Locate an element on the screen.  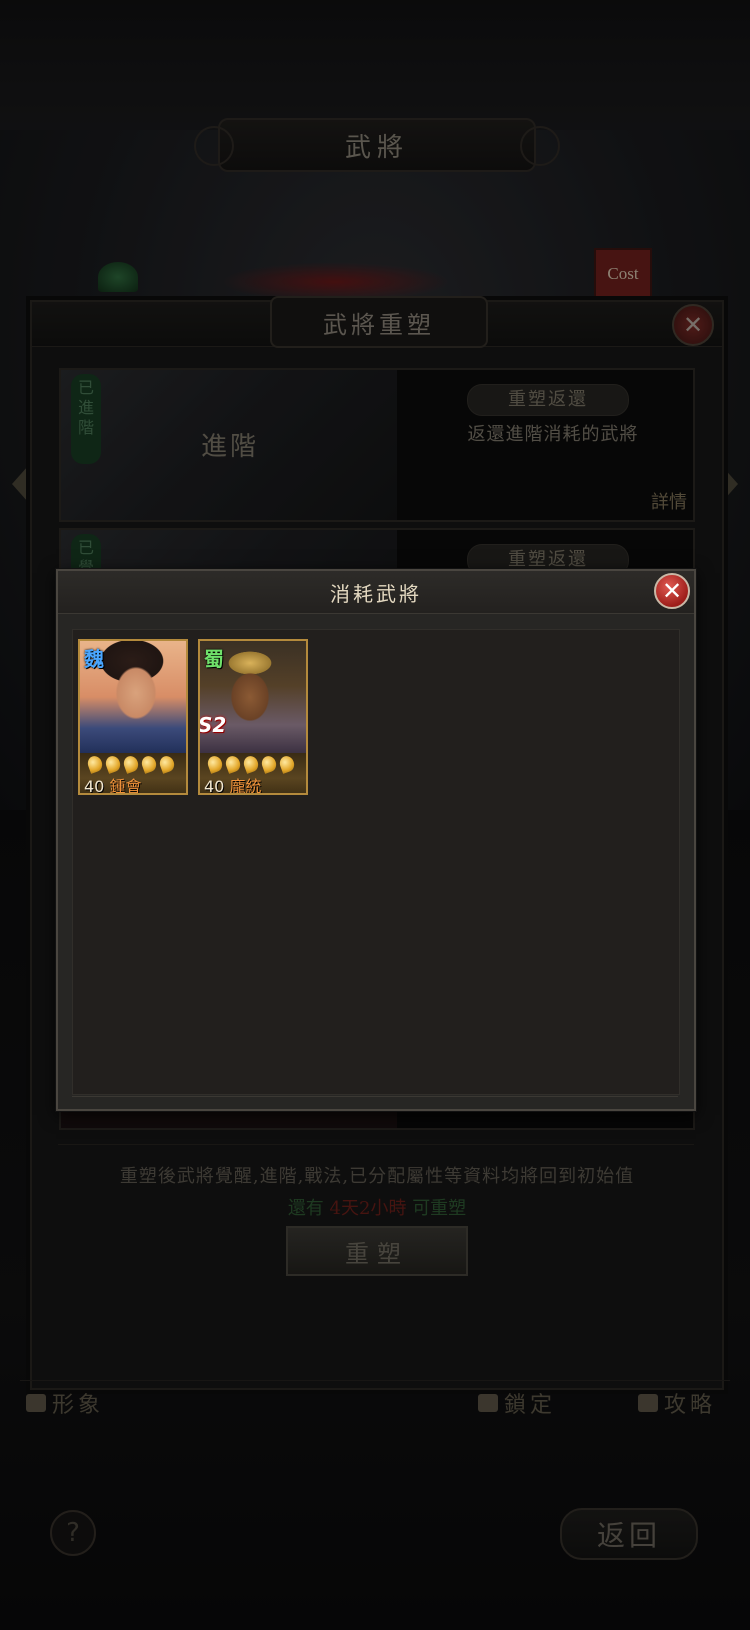
faction-label: 魏 is located at coordinates (94, 659).